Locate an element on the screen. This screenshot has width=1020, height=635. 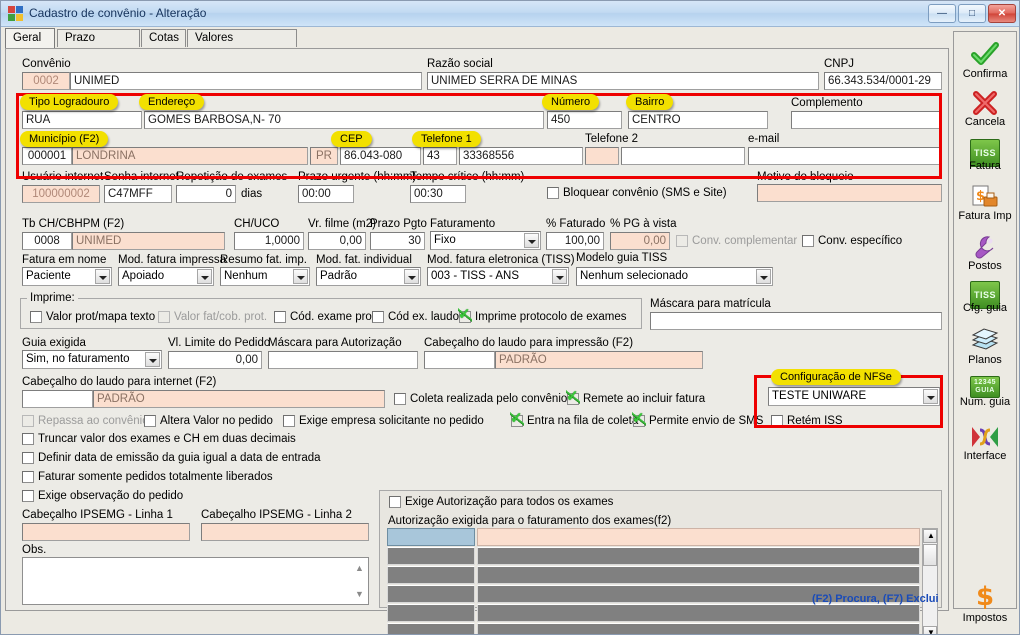
field-municipio-name: LONDRINA is located at coordinates (190, 156).